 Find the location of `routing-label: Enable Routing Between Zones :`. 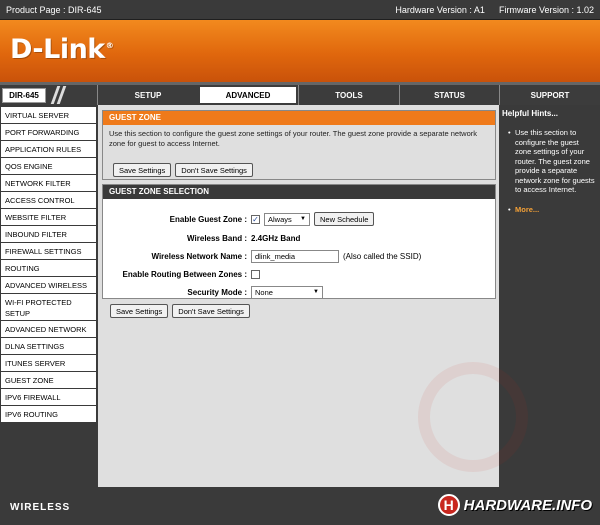

routing-label: Enable Routing Between Zones : is located at coordinates (184, 274).